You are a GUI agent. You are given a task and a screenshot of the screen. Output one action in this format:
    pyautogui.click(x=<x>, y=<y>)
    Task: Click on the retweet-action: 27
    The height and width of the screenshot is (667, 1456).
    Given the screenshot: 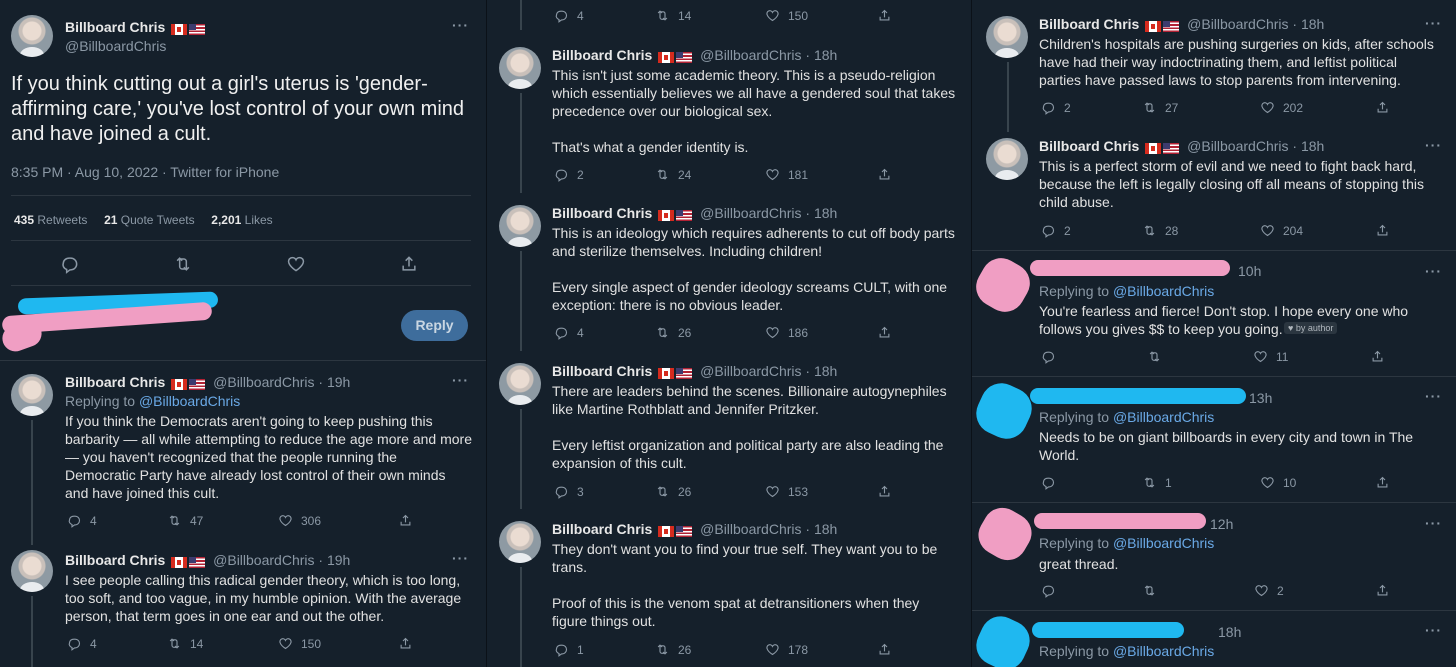 What is the action you would take?
    pyautogui.click(x=1201, y=107)
    